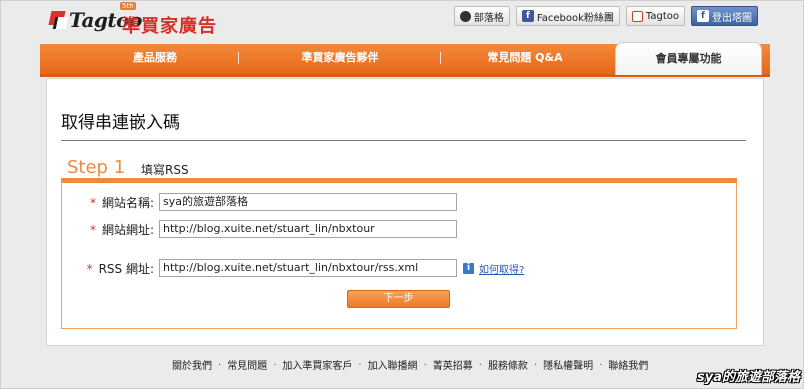 Image resolution: width=804 pixels, height=389 pixels. I want to click on footer-link-terms: 服務條款, so click(508, 364).